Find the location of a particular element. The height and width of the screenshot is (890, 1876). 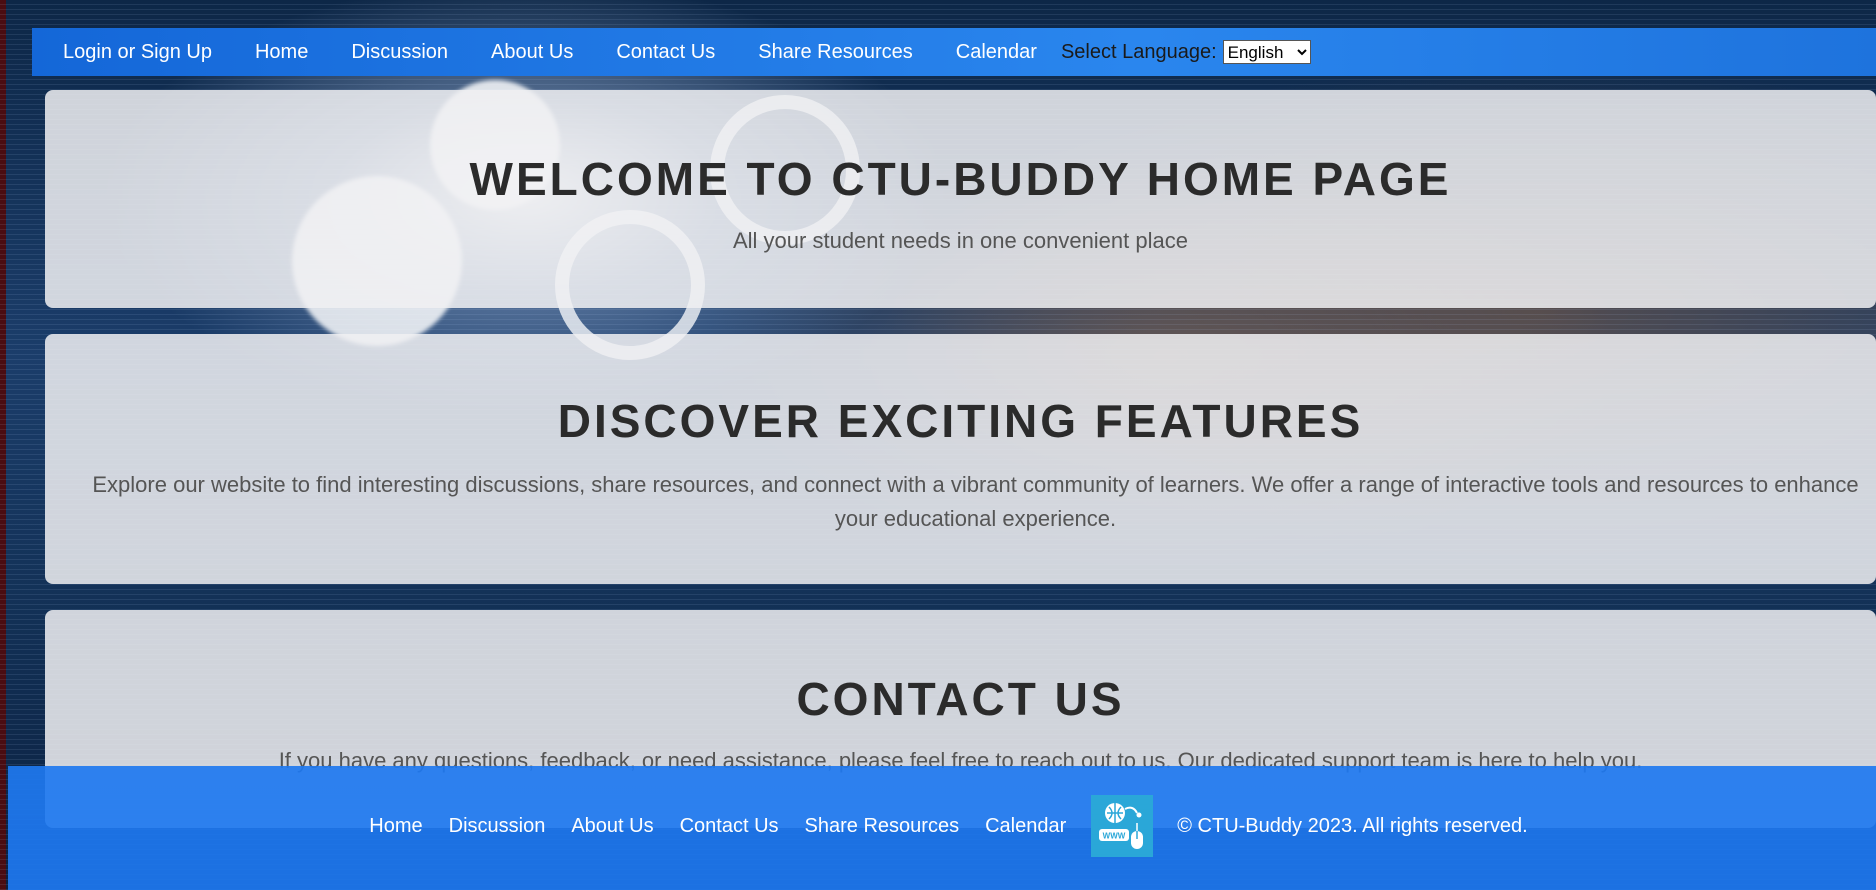

nav-calendar-link: Calendar is located at coordinates (996, 52).